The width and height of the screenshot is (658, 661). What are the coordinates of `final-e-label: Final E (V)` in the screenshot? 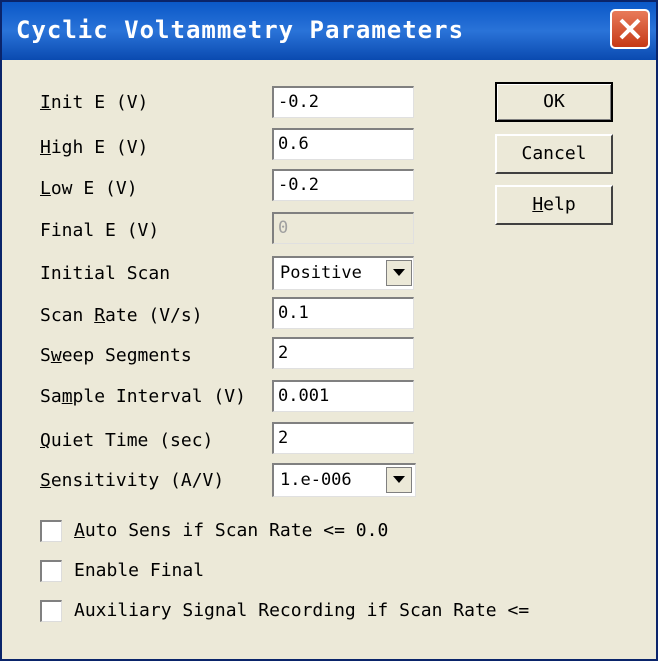 It's located at (100, 230).